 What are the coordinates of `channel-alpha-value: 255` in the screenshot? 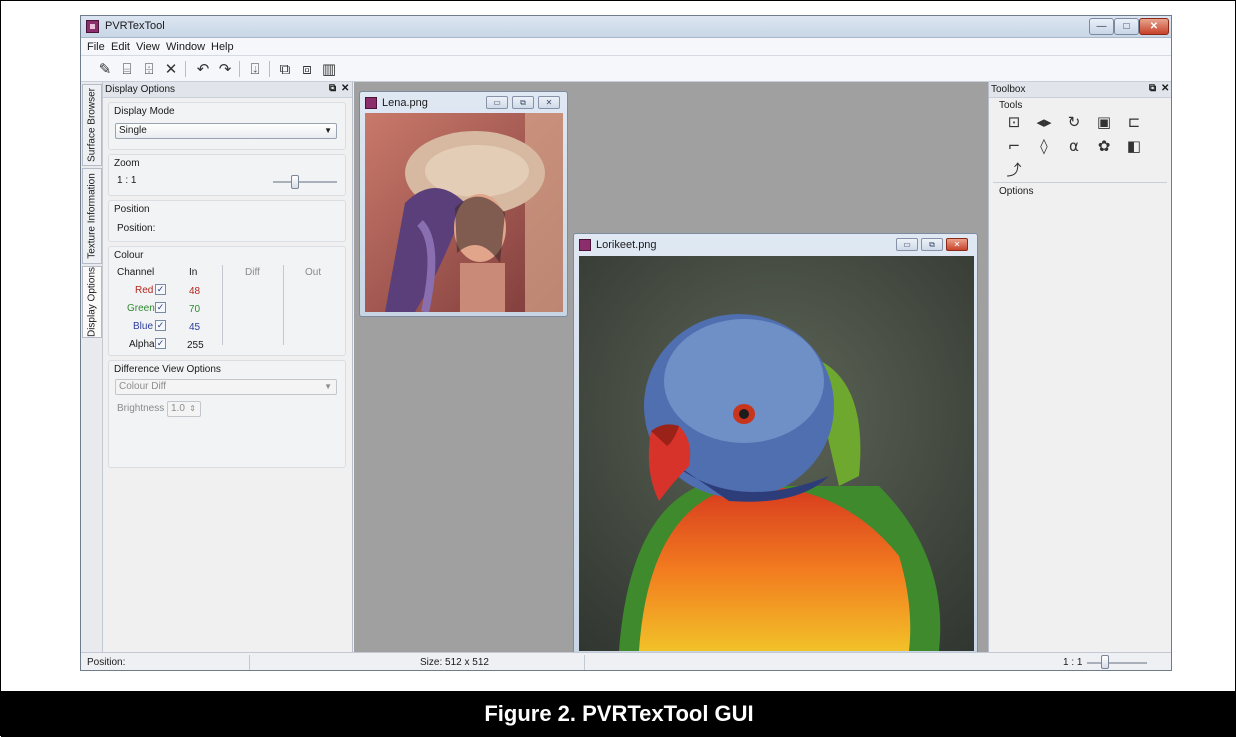 It's located at (195, 345).